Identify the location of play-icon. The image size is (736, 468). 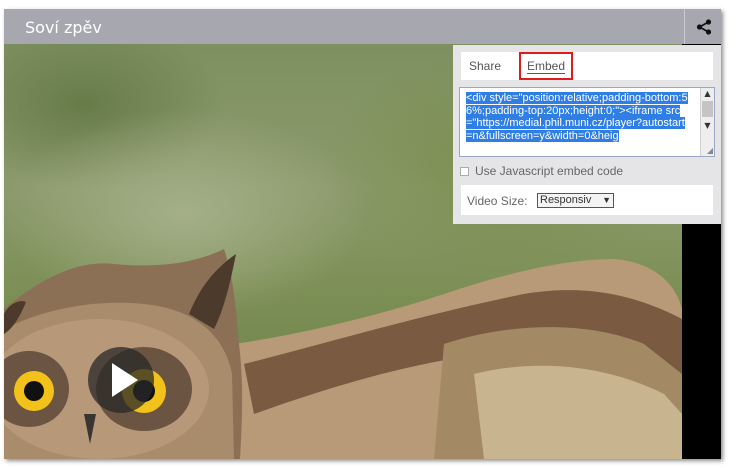
(125, 380).